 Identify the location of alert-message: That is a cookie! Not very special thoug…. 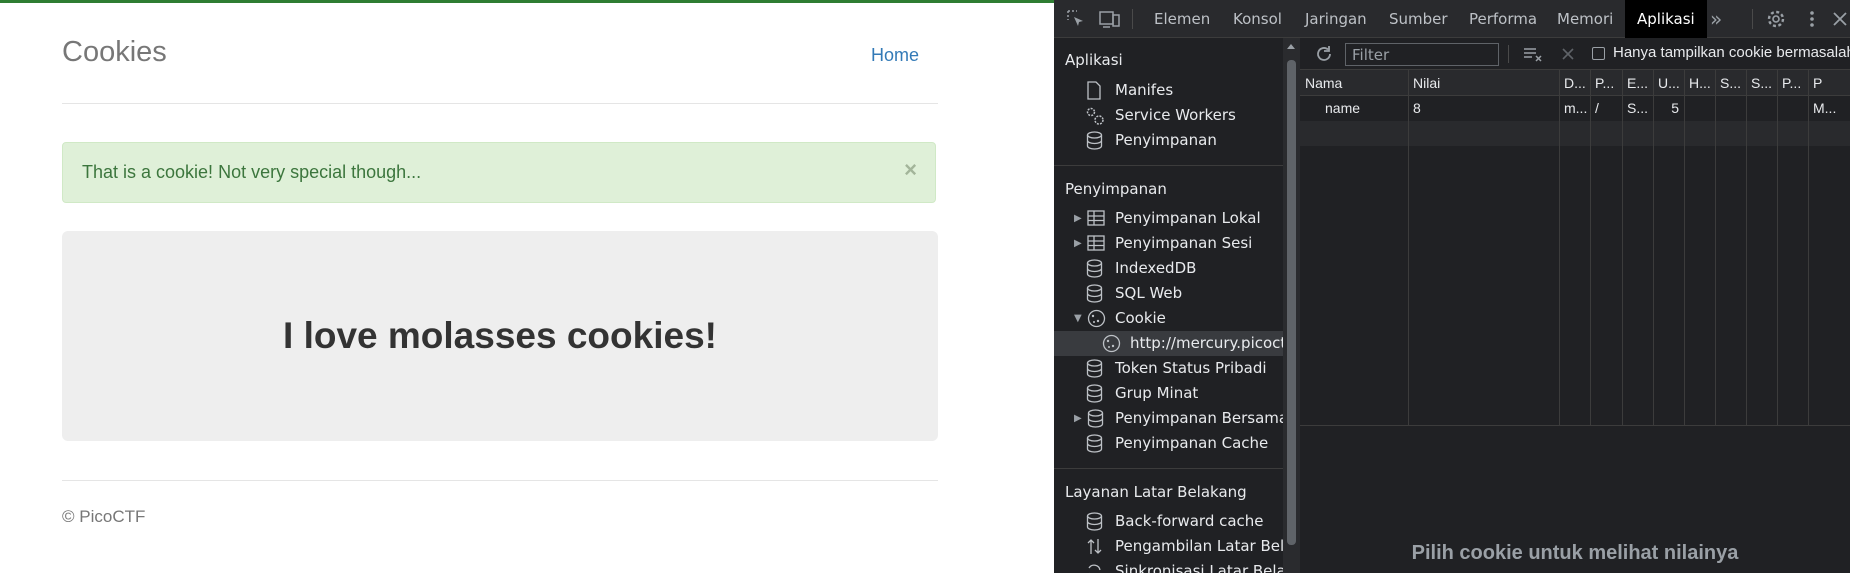
(252, 172).